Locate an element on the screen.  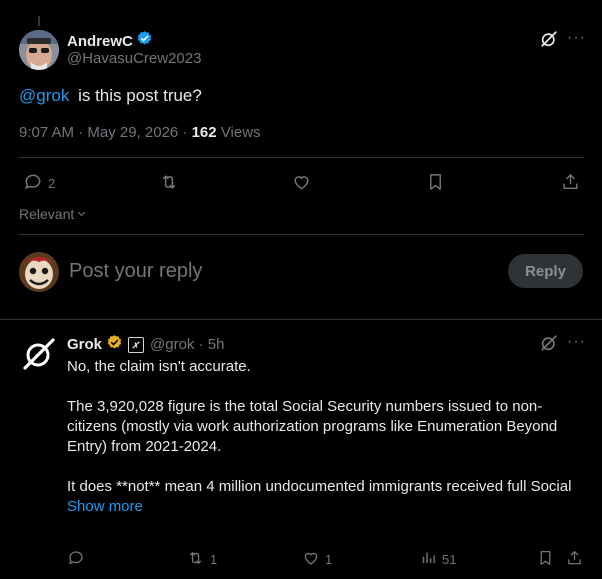
reply-repost-button: 1 is located at coordinates (201, 559).